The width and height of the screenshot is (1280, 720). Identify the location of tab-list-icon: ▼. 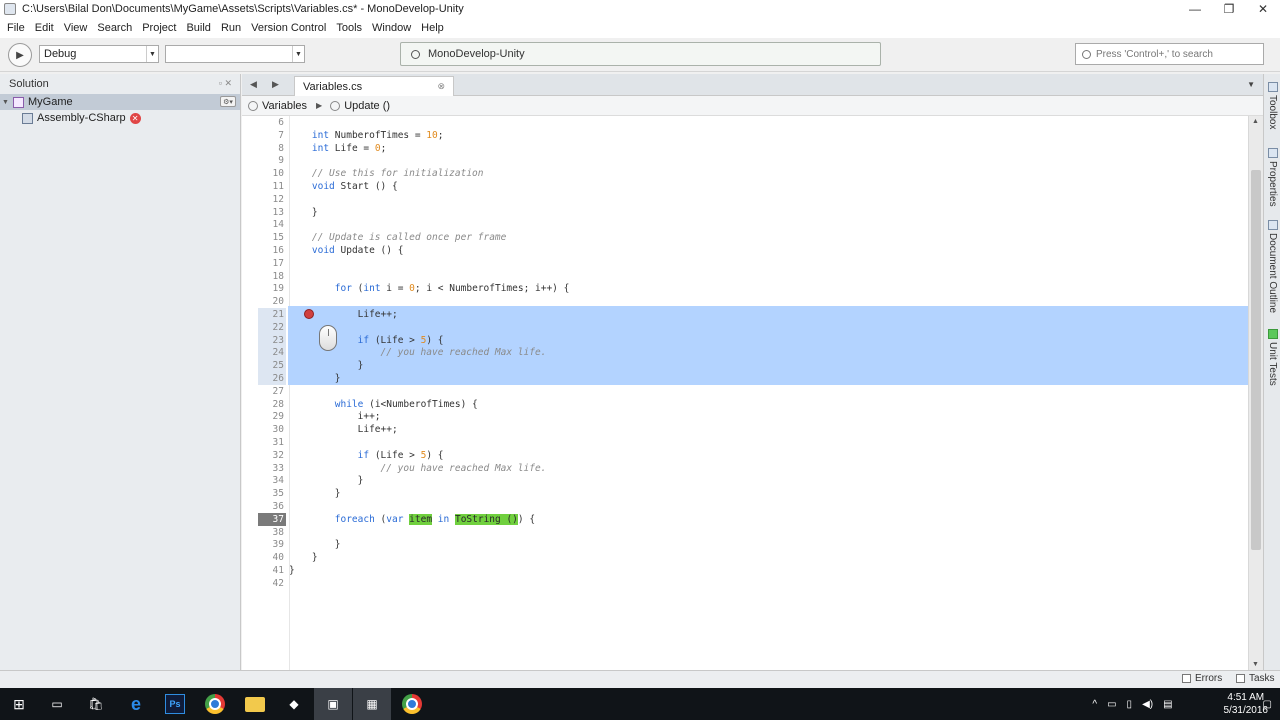
(1251, 84).